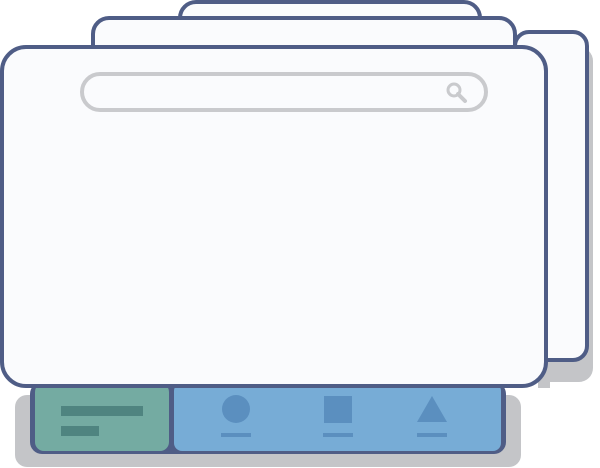 This screenshot has width=600, height=468. I want to click on triangle-icon-underline, so click(432, 435).